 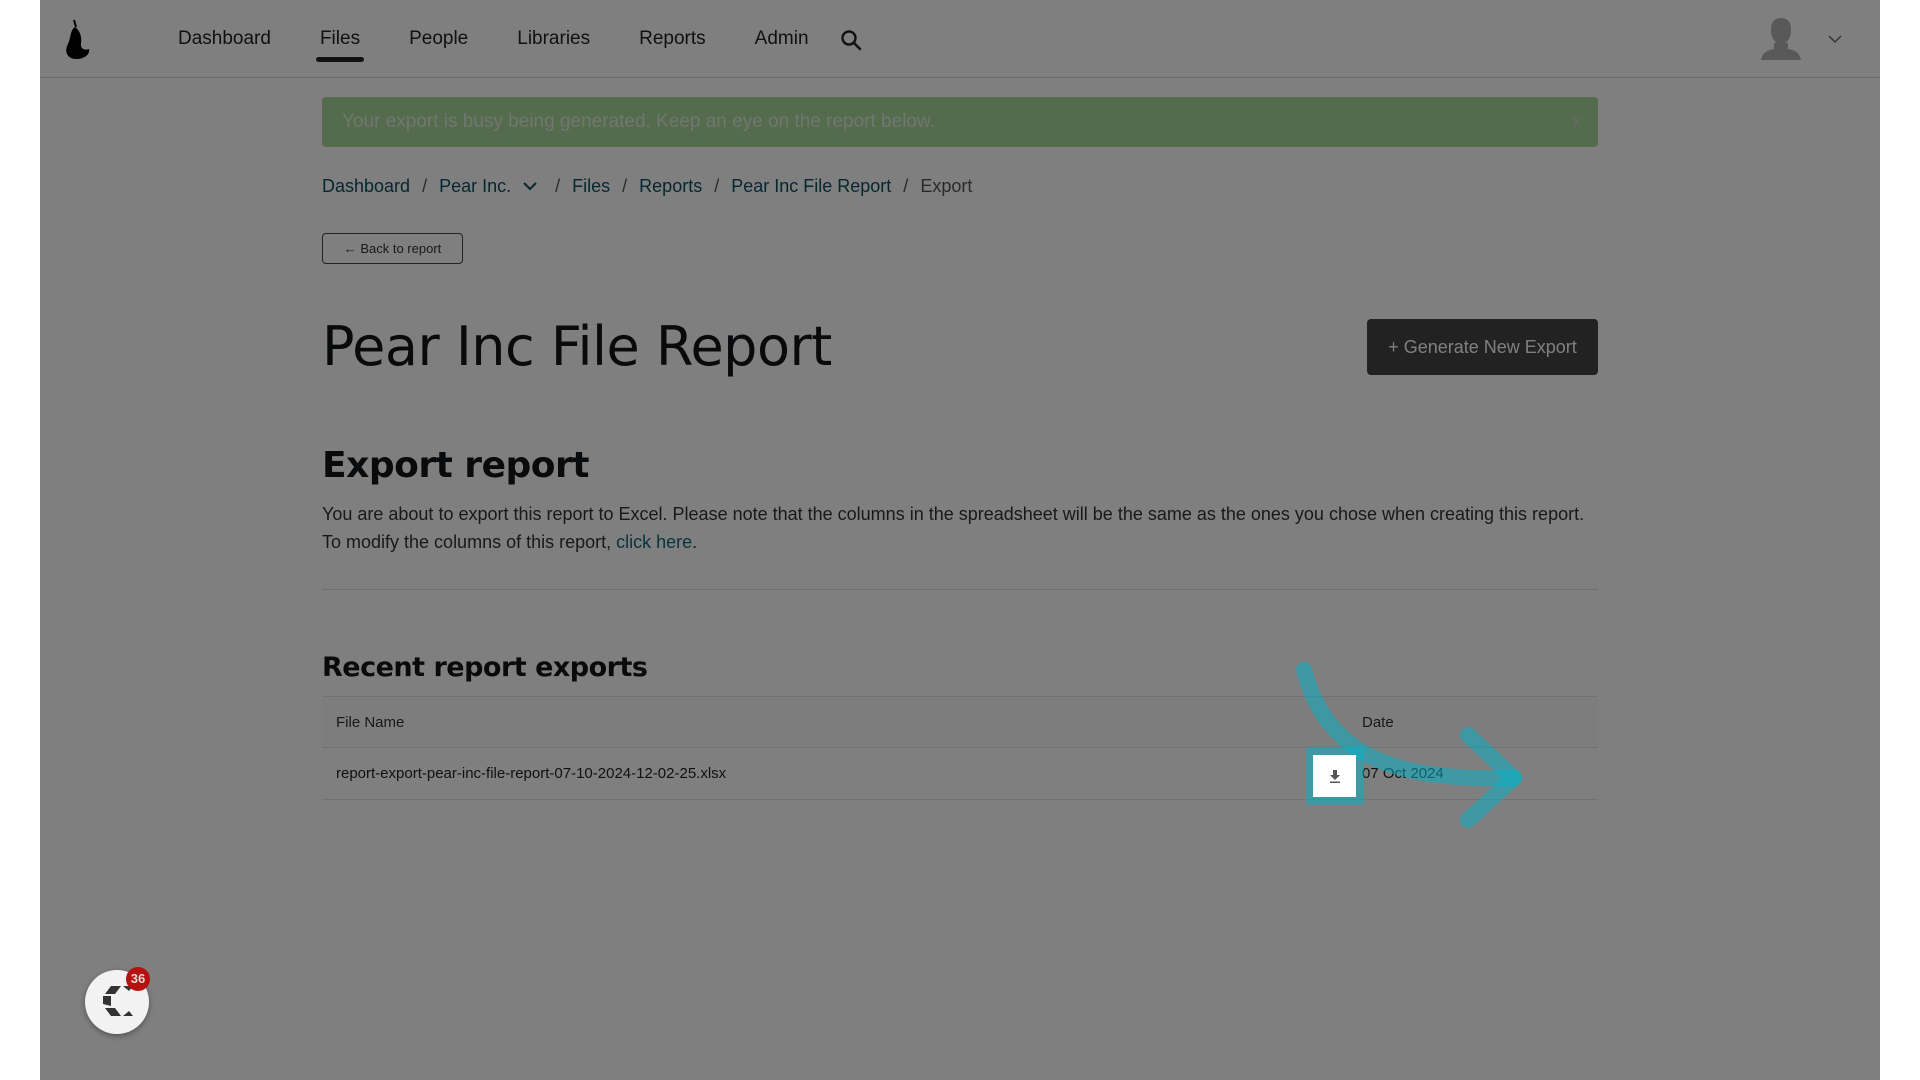 I want to click on download-icon, so click(x=1334, y=776).